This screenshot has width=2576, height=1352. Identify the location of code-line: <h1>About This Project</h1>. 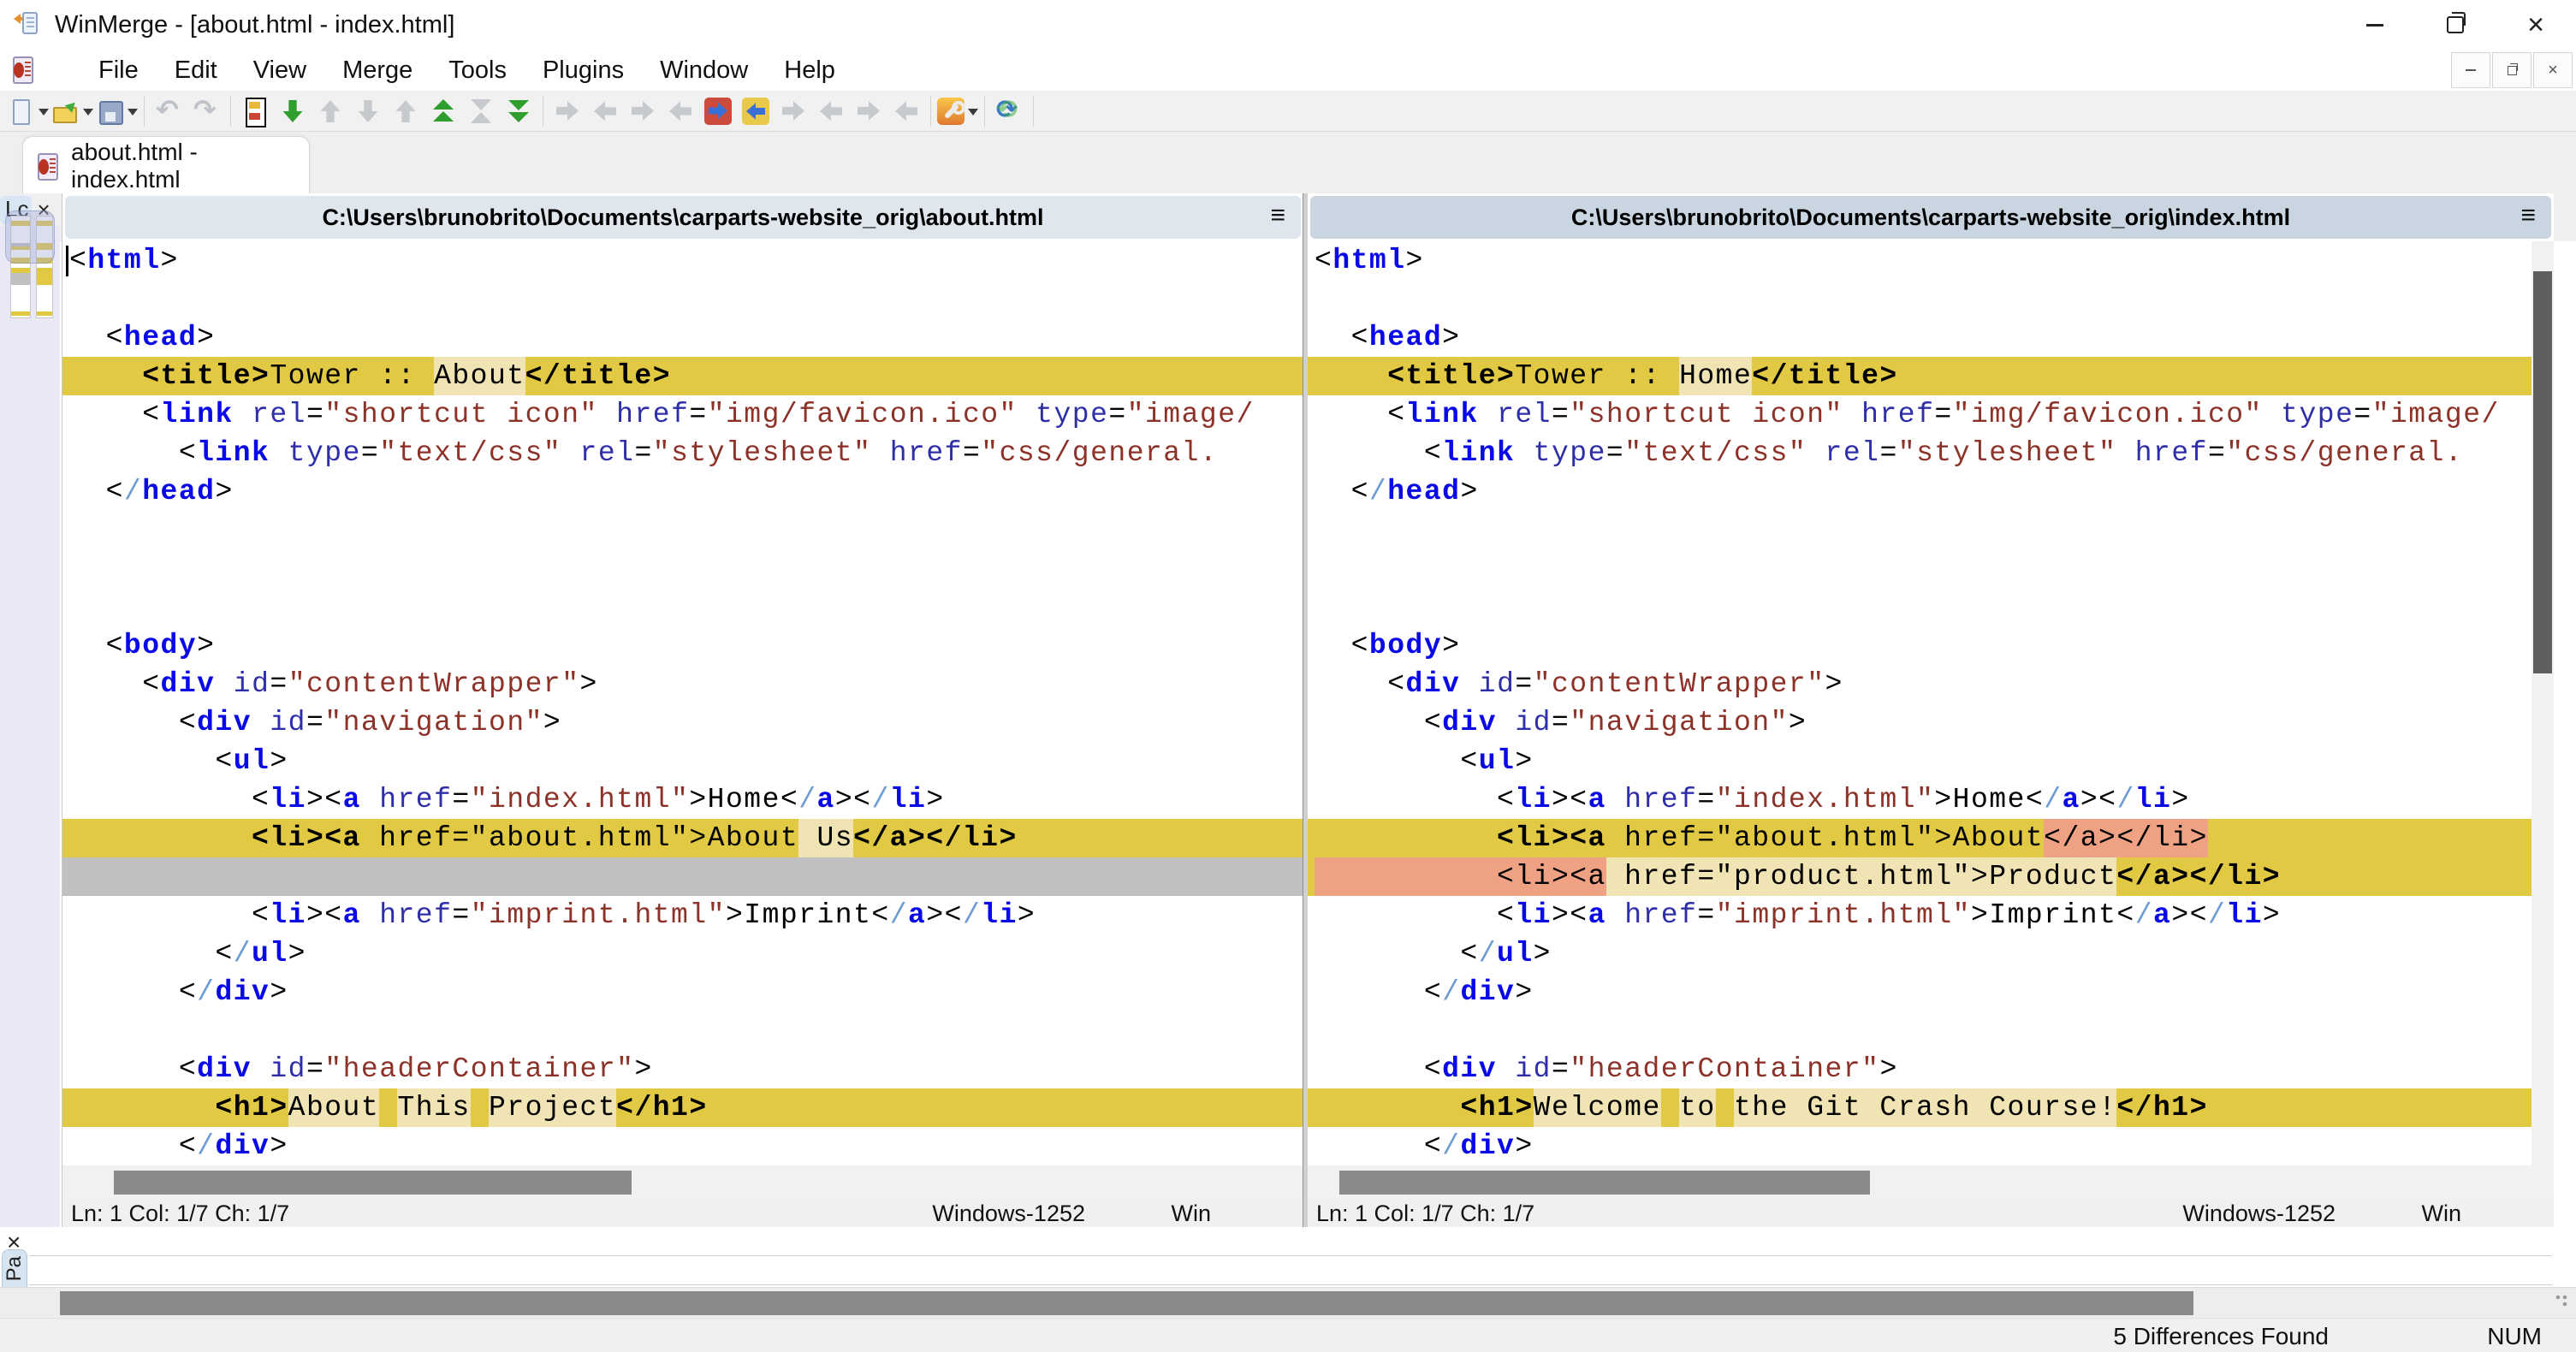
(682, 1107).